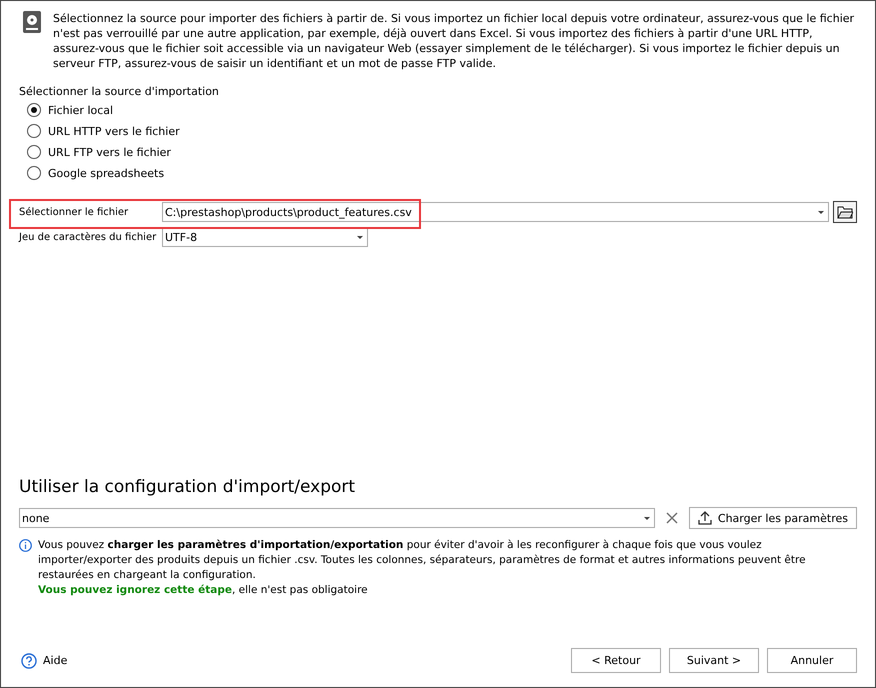  What do you see at coordinates (705, 518) in the screenshot?
I see `upload-icon` at bounding box center [705, 518].